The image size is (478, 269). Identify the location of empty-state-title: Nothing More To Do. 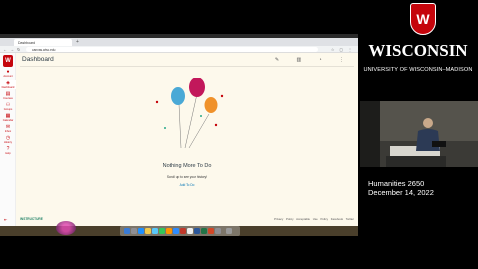
(187, 166).